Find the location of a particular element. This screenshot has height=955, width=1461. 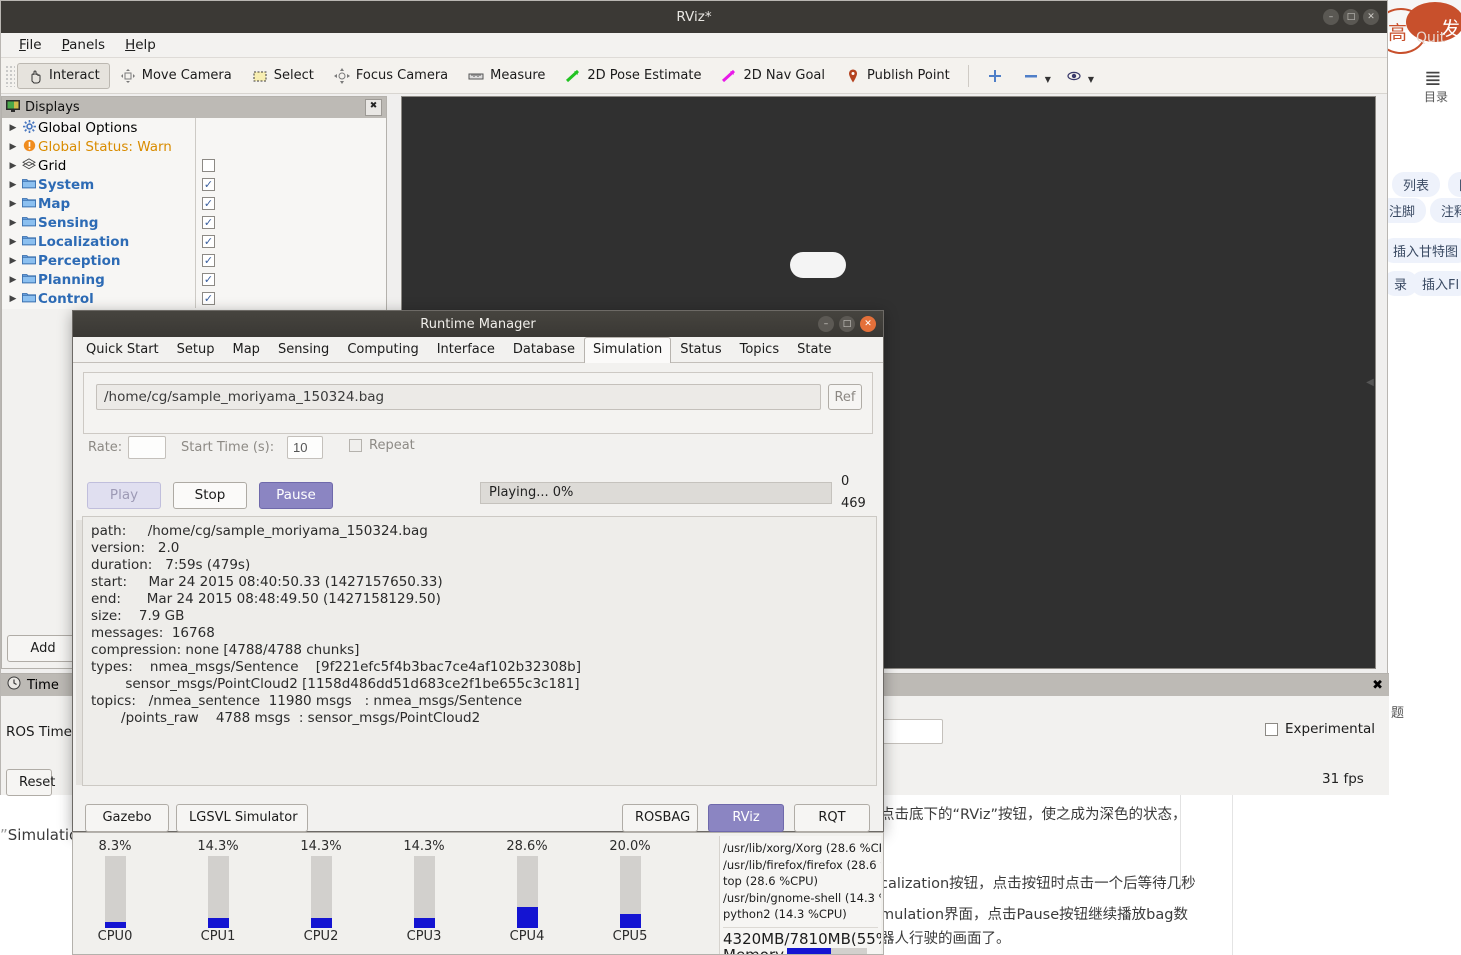

display-item-map: ▶ Map ✓ is located at coordinates (194, 203).